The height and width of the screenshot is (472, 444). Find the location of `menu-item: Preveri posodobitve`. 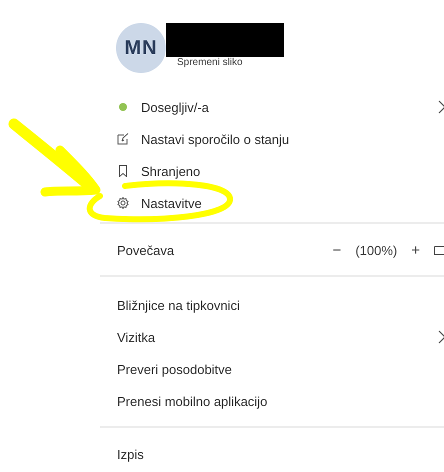

menu-item: Preveri posodobitve is located at coordinates (272, 369).